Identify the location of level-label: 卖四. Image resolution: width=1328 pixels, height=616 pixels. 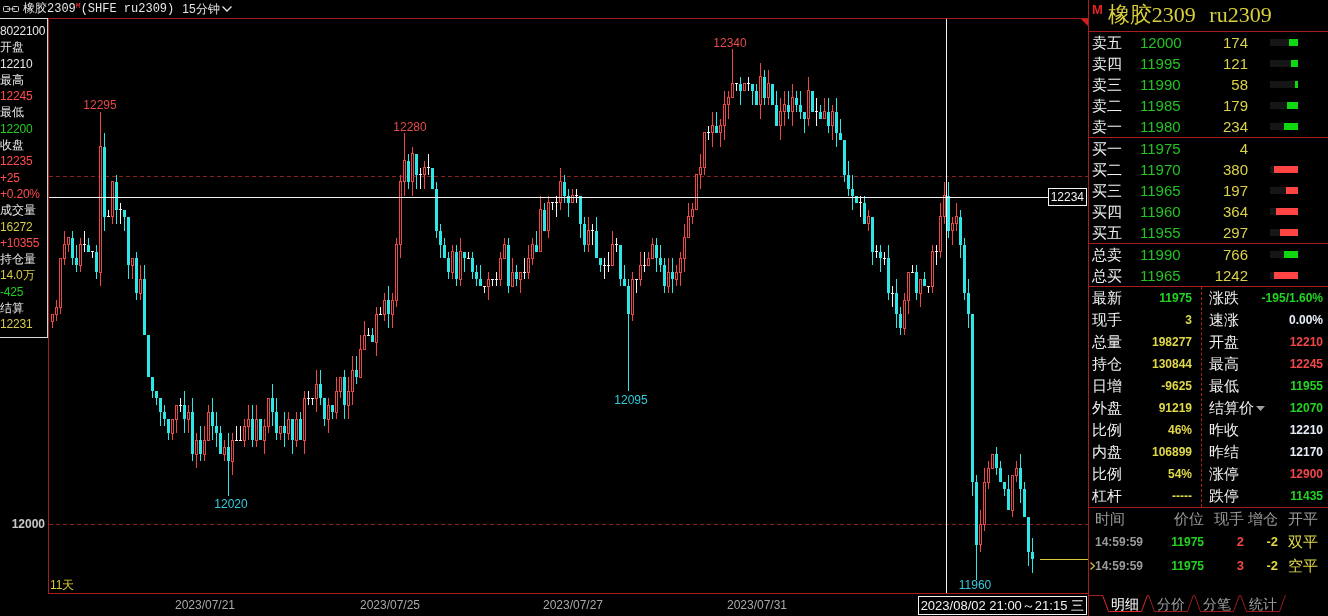
(1107, 63).